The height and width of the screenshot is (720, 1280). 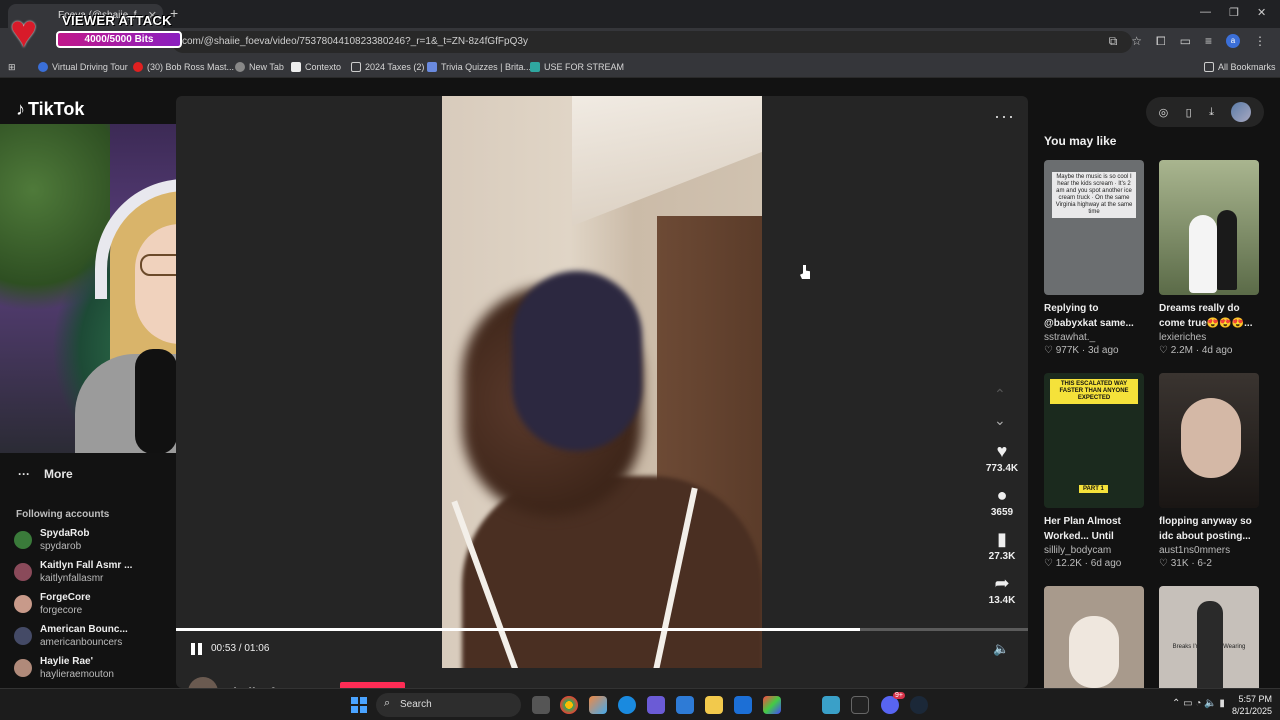 What do you see at coordinates (1136, 41) in the screenshot?
I see `bookmark-star-icon: ☆` at bounding box center [1136, 41].